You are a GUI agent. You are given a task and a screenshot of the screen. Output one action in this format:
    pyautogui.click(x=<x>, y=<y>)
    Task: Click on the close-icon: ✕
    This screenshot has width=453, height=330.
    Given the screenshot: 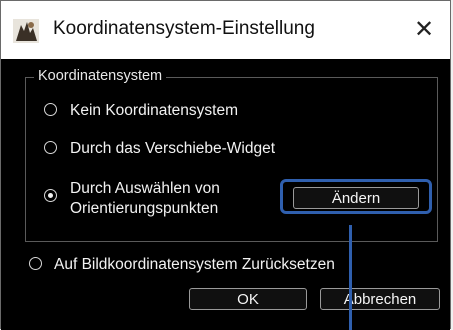 What is the action you would take?
    pyautogui.click(x=424, y=29)
    